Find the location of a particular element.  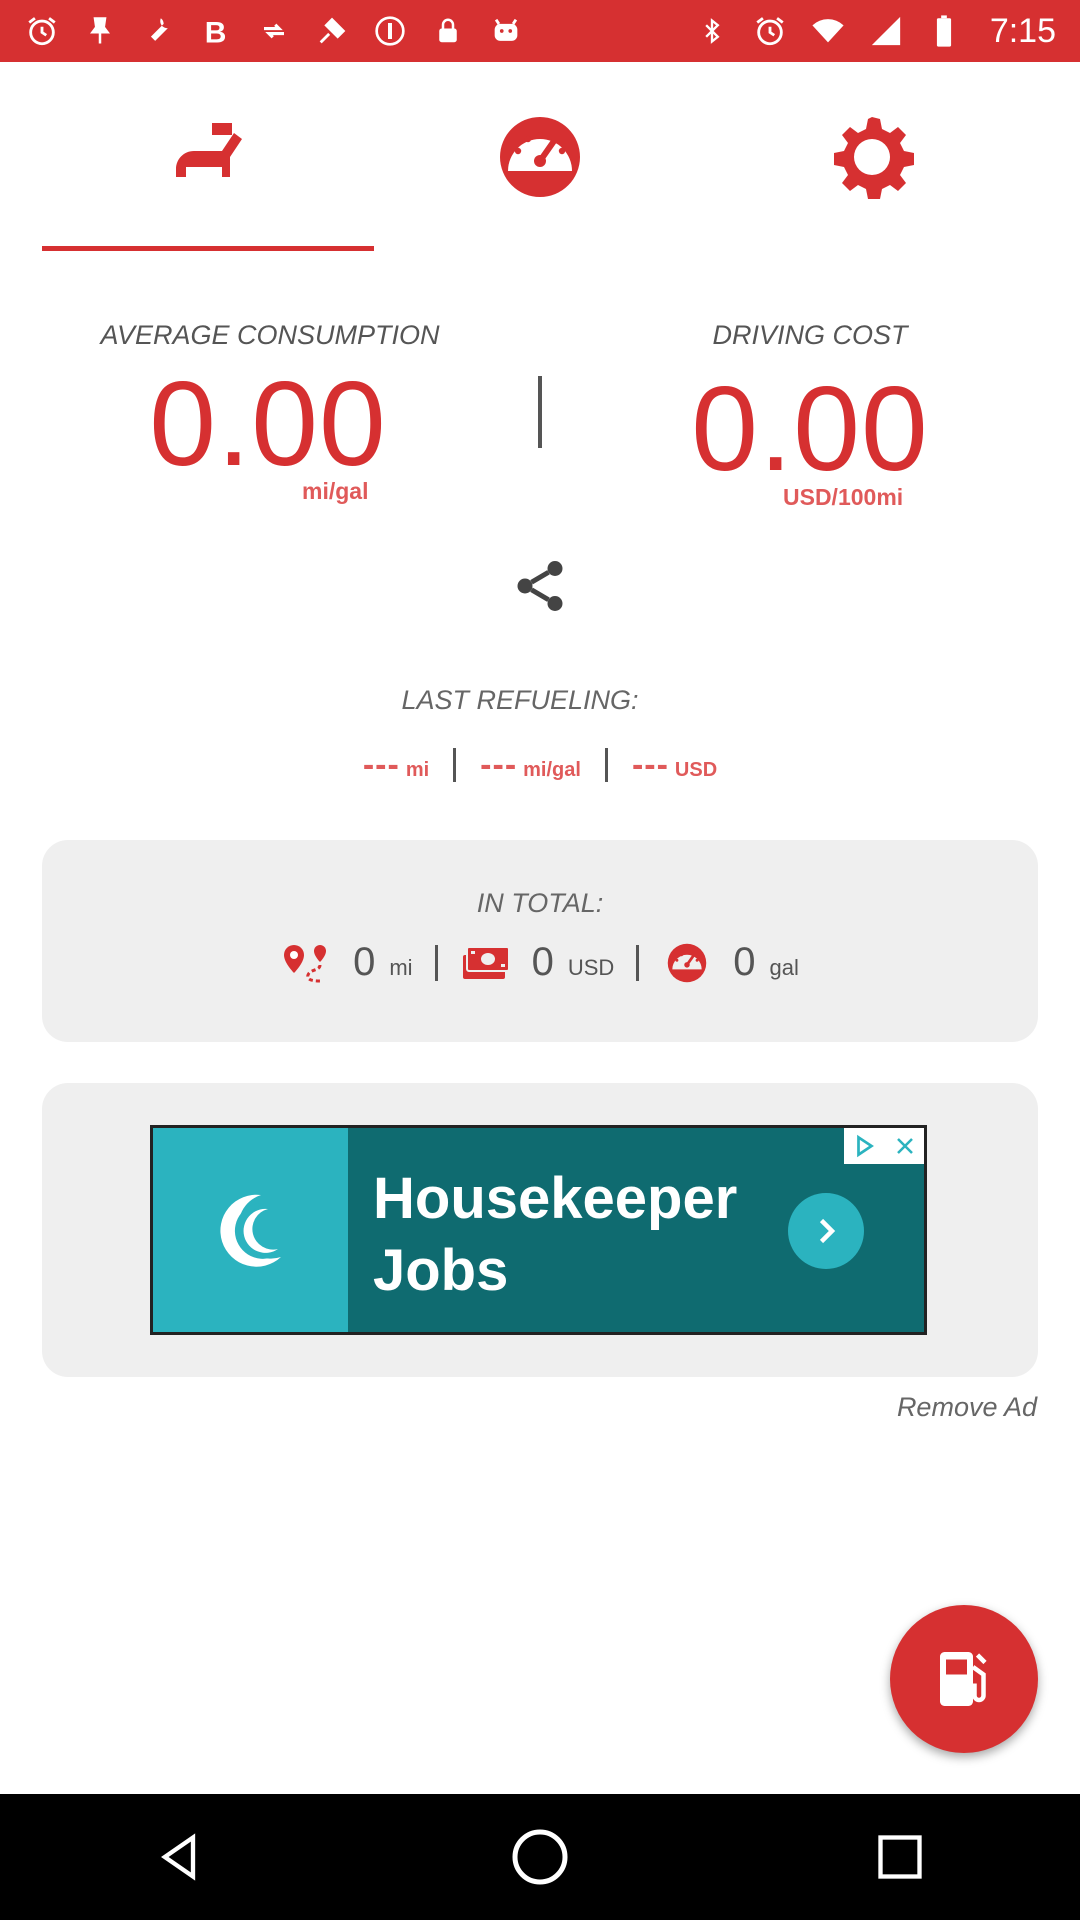

route-pin-icon is located at coordinates (307, 963).